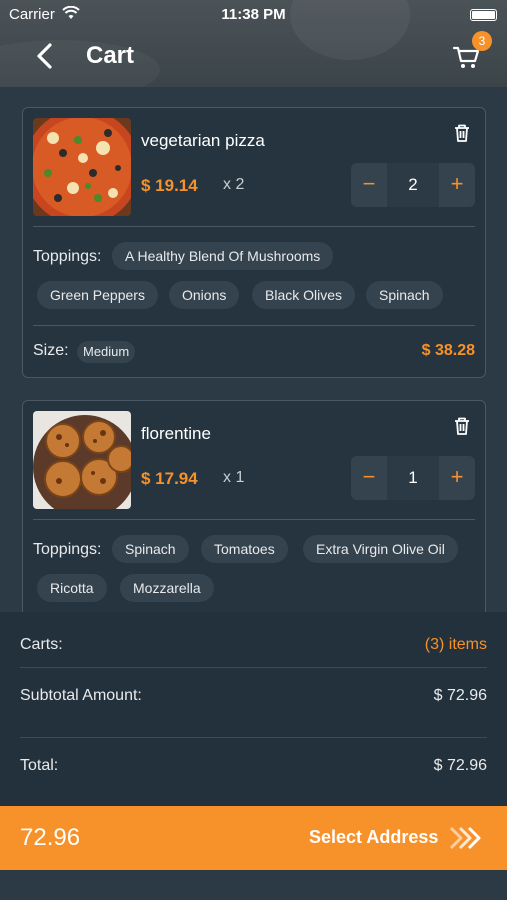 The image size is (507, 900). I want to click on subtotal-value: $ 72.96, so click(460, 695).